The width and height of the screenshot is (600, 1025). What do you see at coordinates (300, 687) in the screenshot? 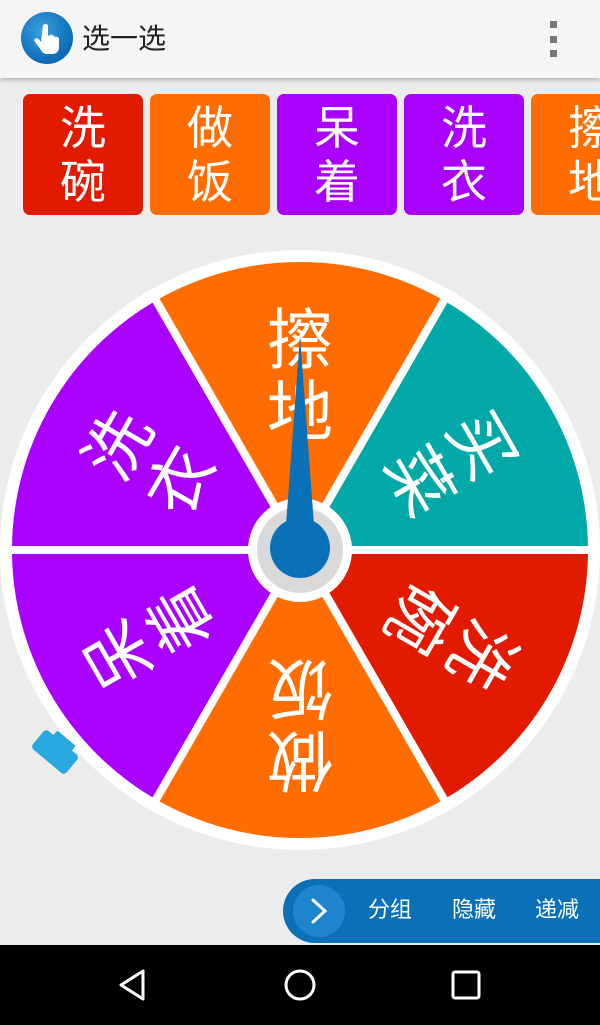
I see `wheel-segment-char: 饭` at bounding box center [300, 687].